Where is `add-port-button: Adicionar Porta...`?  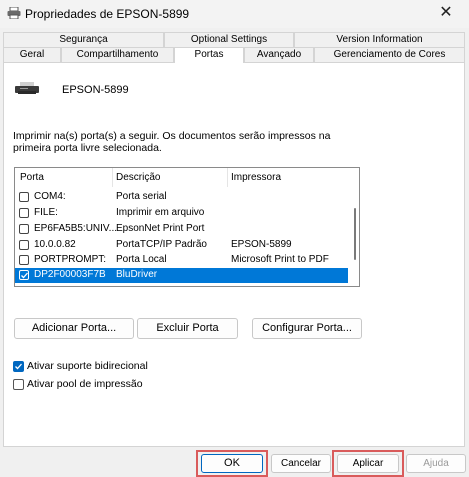 add-port-button: Adicionar Porta... is located at coordinates (74, 328).